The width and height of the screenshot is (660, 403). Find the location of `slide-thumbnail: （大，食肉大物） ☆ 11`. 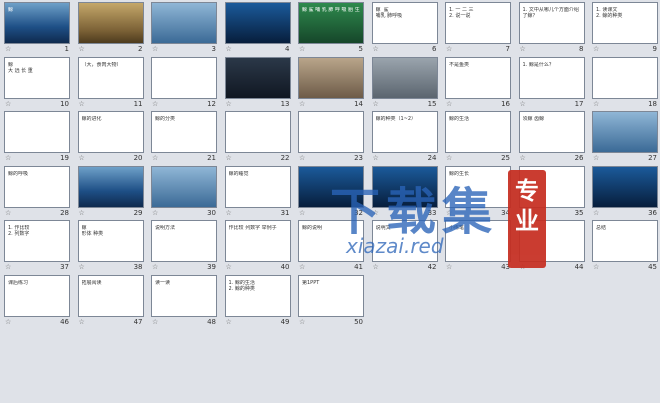

slide-thumbnail: （大，食肉大物） ☆ 11 is located at coordinates (110, 84).